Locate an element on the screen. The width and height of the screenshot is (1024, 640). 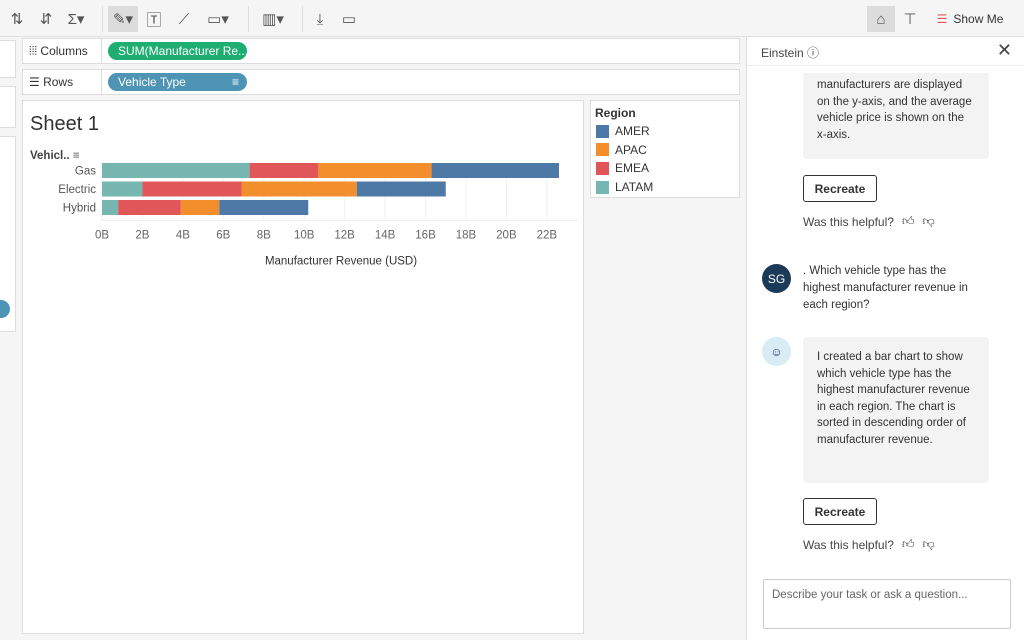
sum-icon: Σ▾ is located at coordinates (76, 19).